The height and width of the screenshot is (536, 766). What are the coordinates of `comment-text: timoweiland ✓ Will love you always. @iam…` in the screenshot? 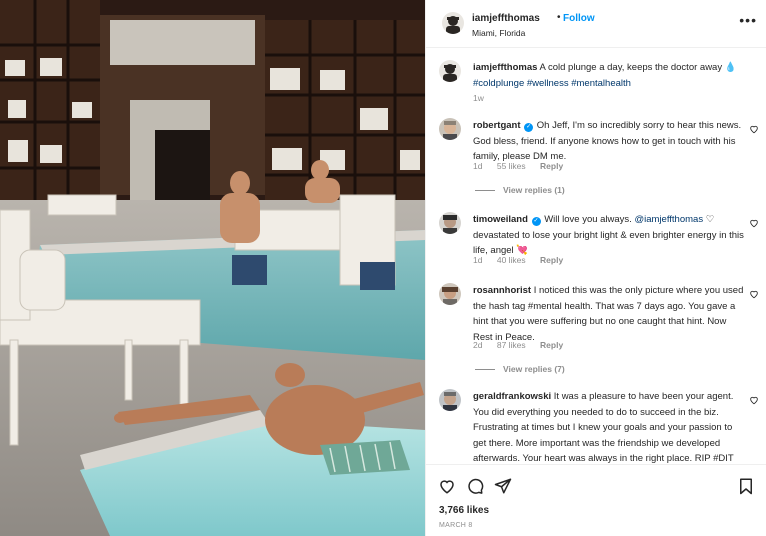 It's located at (609, 235).